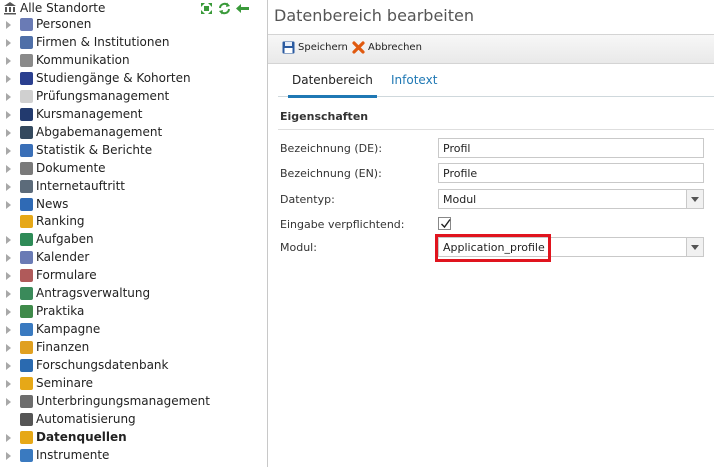 This screenshot has height=467, width=714. What do you see at coordinates (133, 456) in the screenshot?
I see `tree-item: Instrumente` at bounding box center [133, 456].